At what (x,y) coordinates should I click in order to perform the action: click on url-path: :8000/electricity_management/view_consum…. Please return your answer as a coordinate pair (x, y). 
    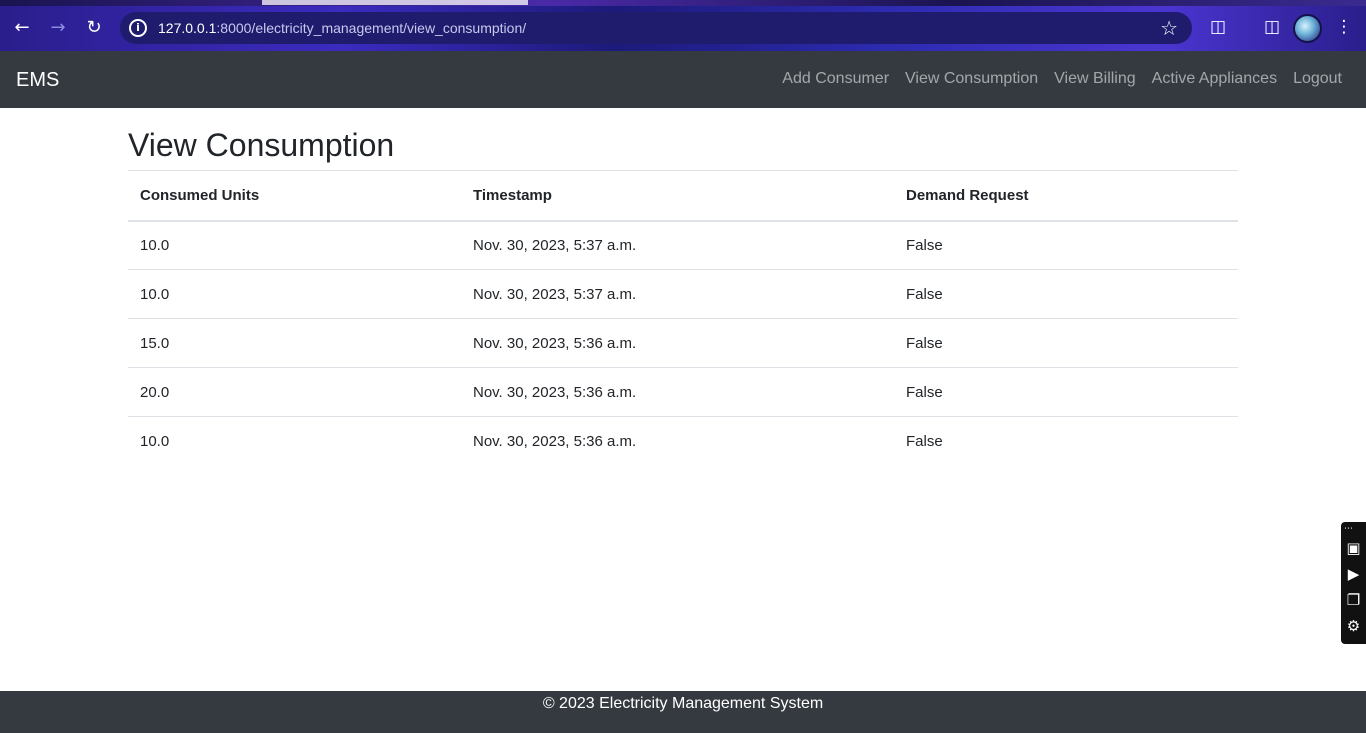
    Looking at the image, I should click on (371, 28).